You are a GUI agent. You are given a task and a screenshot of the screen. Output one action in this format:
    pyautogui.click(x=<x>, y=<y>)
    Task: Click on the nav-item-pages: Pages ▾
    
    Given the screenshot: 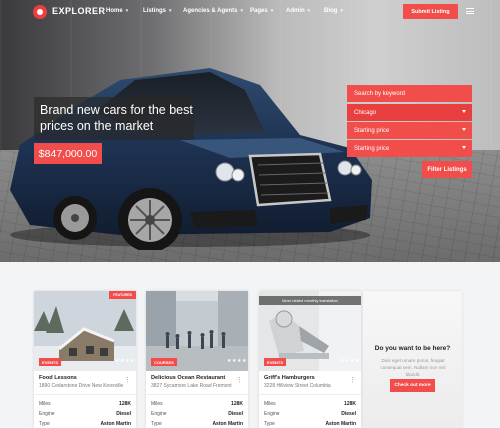 What is the action you would take?
    pyautogui.click(x=261, y=11)
    